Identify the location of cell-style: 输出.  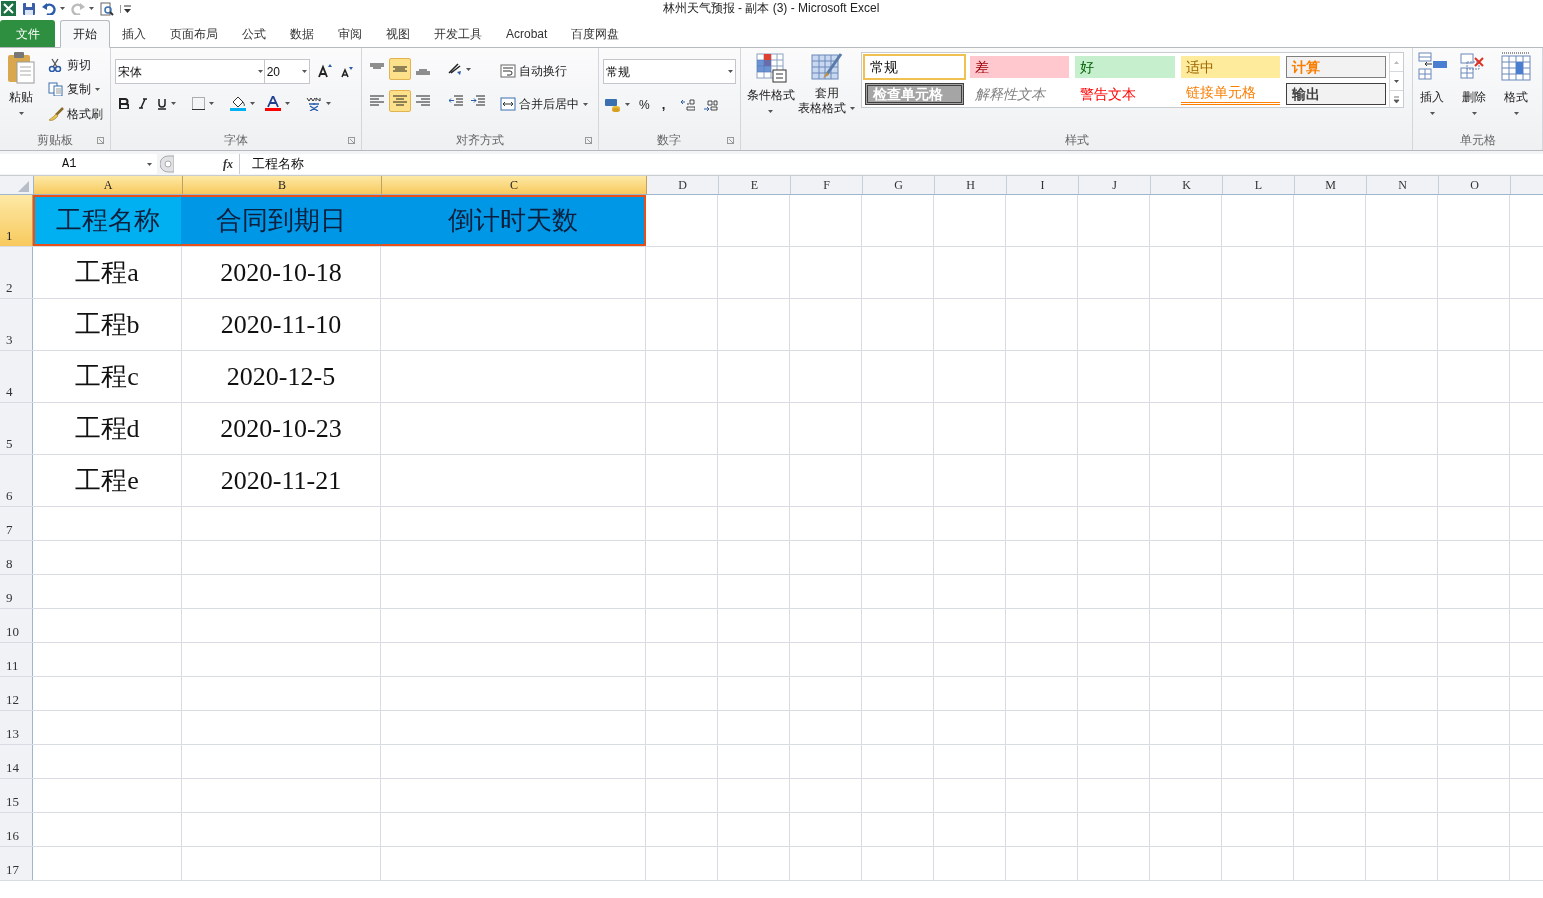
(1336, 94).